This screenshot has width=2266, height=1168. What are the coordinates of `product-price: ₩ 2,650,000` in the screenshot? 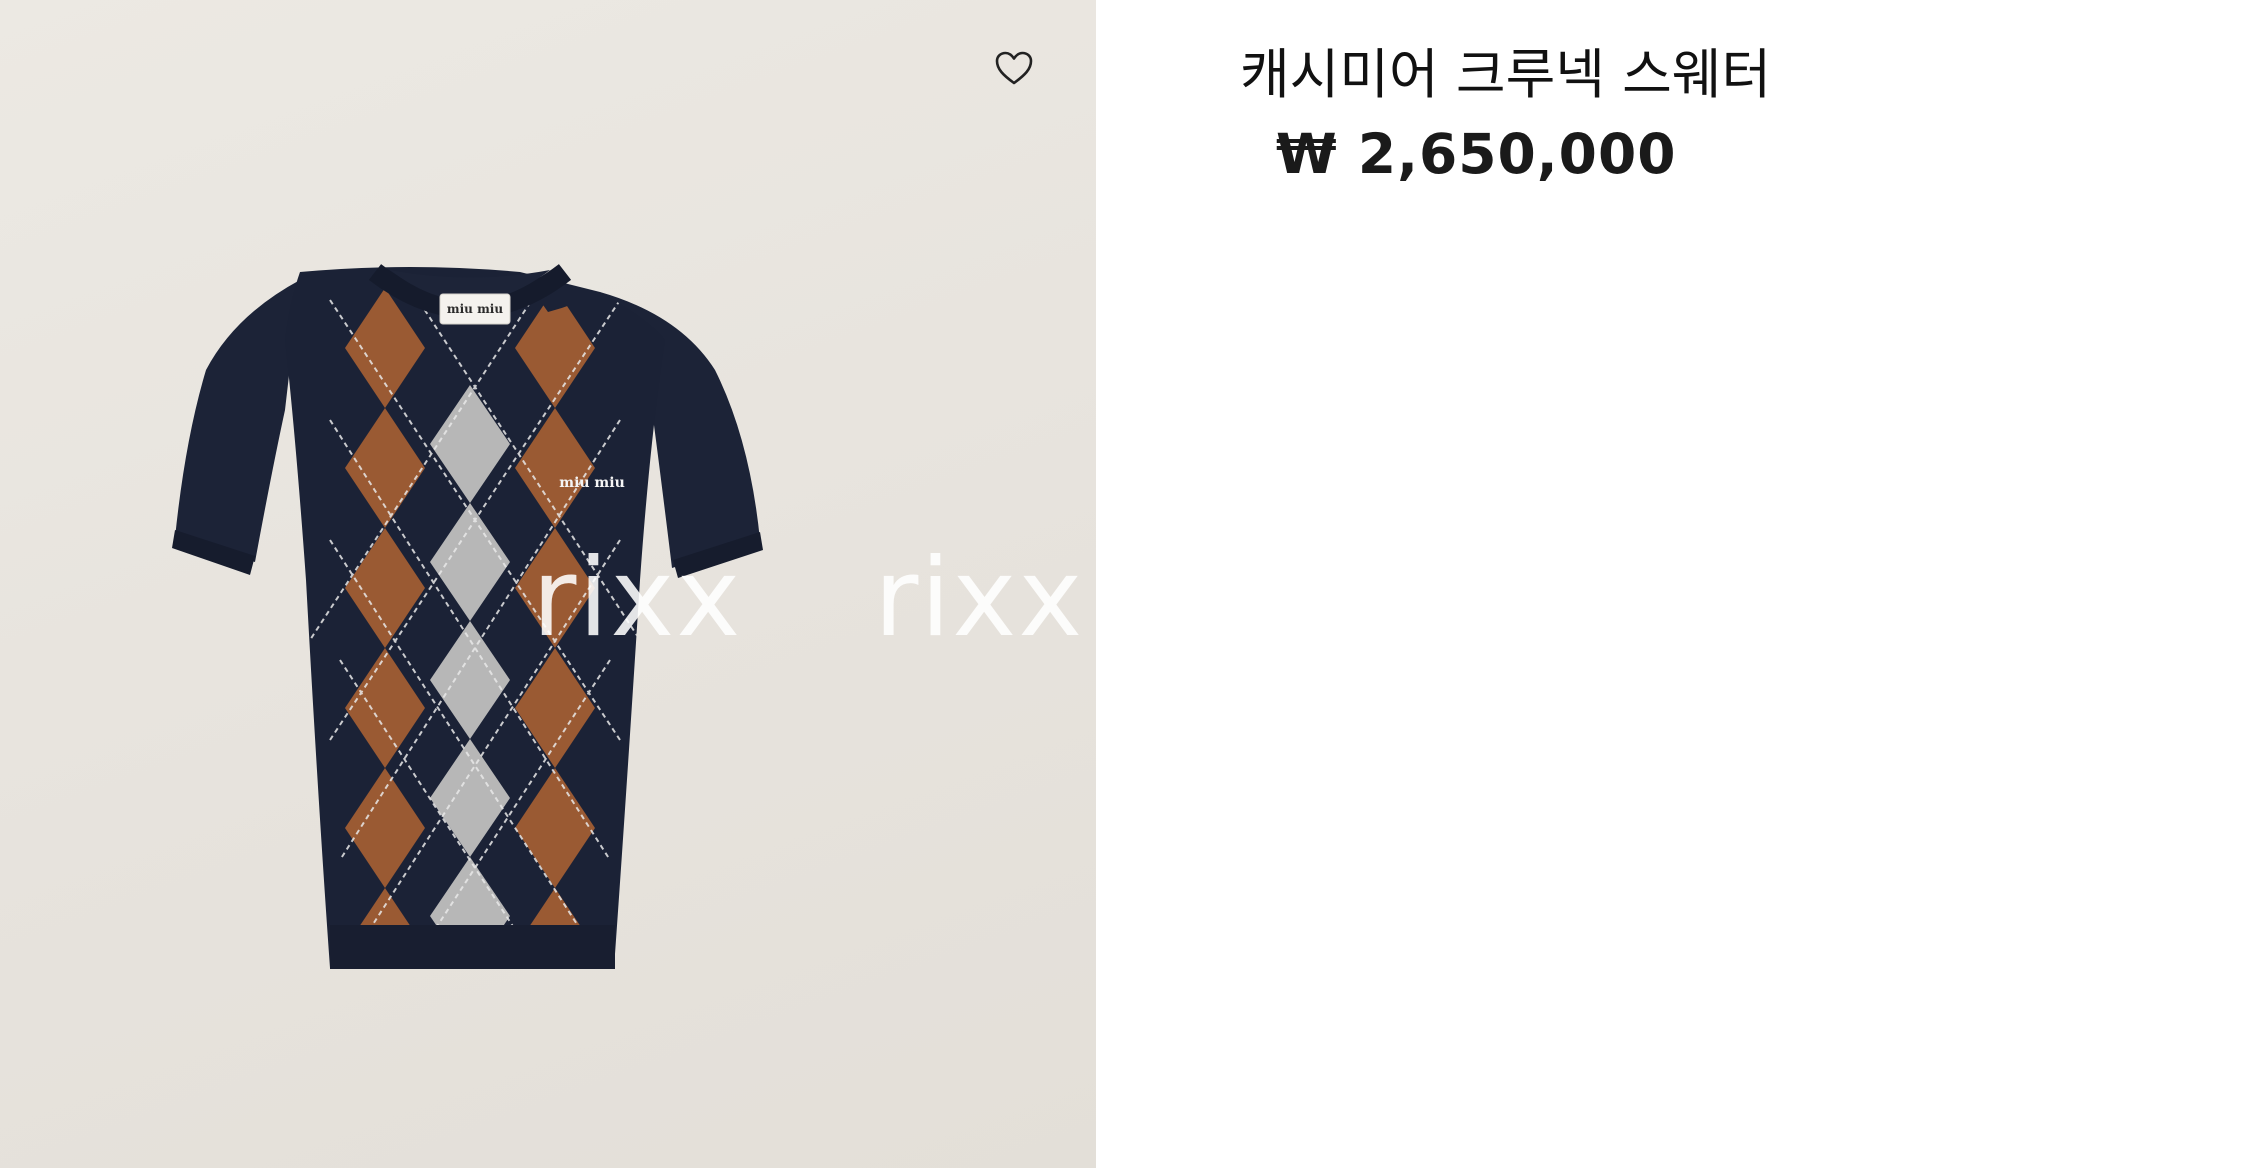 It's located at (1476, 154).